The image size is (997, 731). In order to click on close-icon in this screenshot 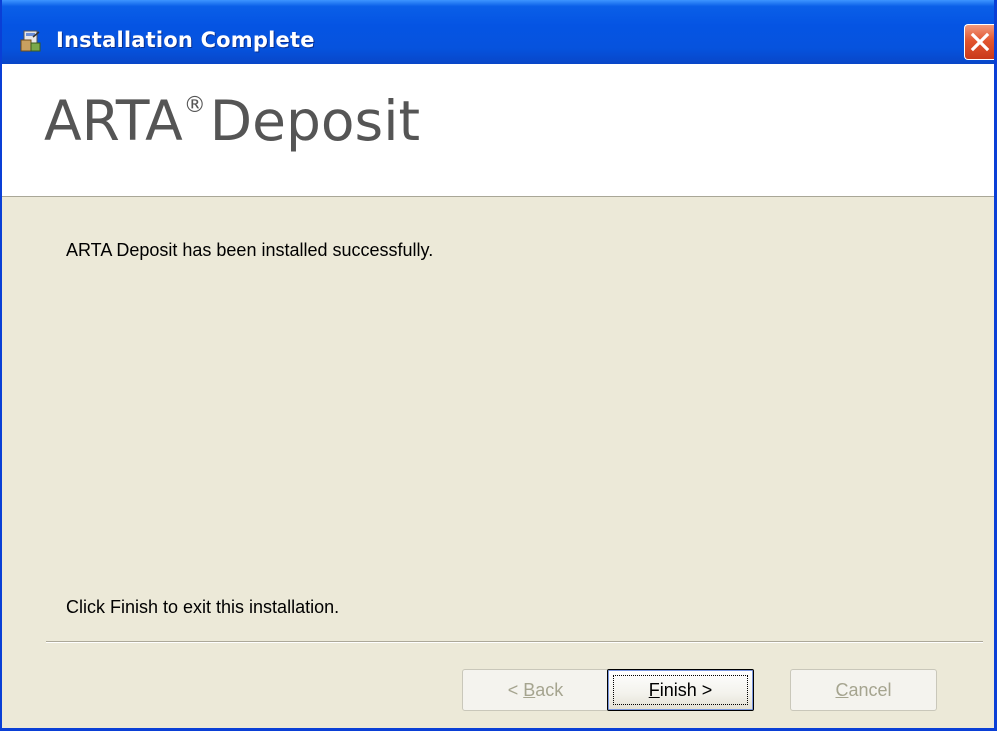, I will do `click(980, 42)`.